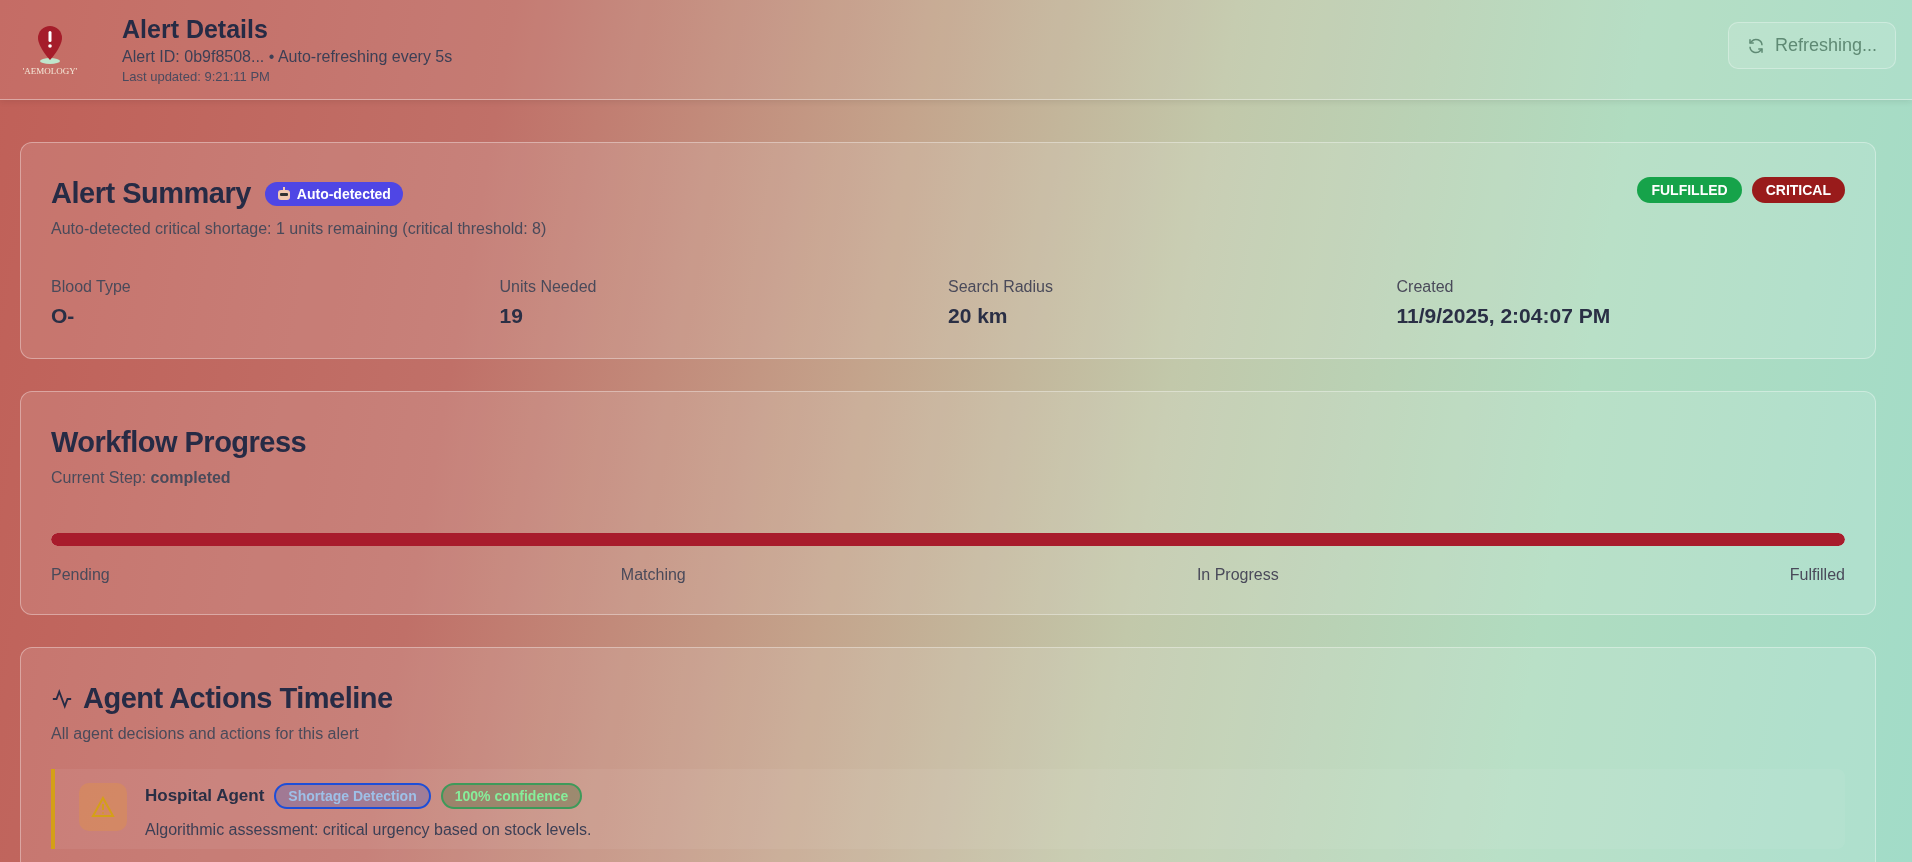  What do you see at coordinates (368, 830) in the screenshot?
I see `action-description: Algorithmic assessment: critical urgency based on stock levels.` at bounding box center [368, 830].